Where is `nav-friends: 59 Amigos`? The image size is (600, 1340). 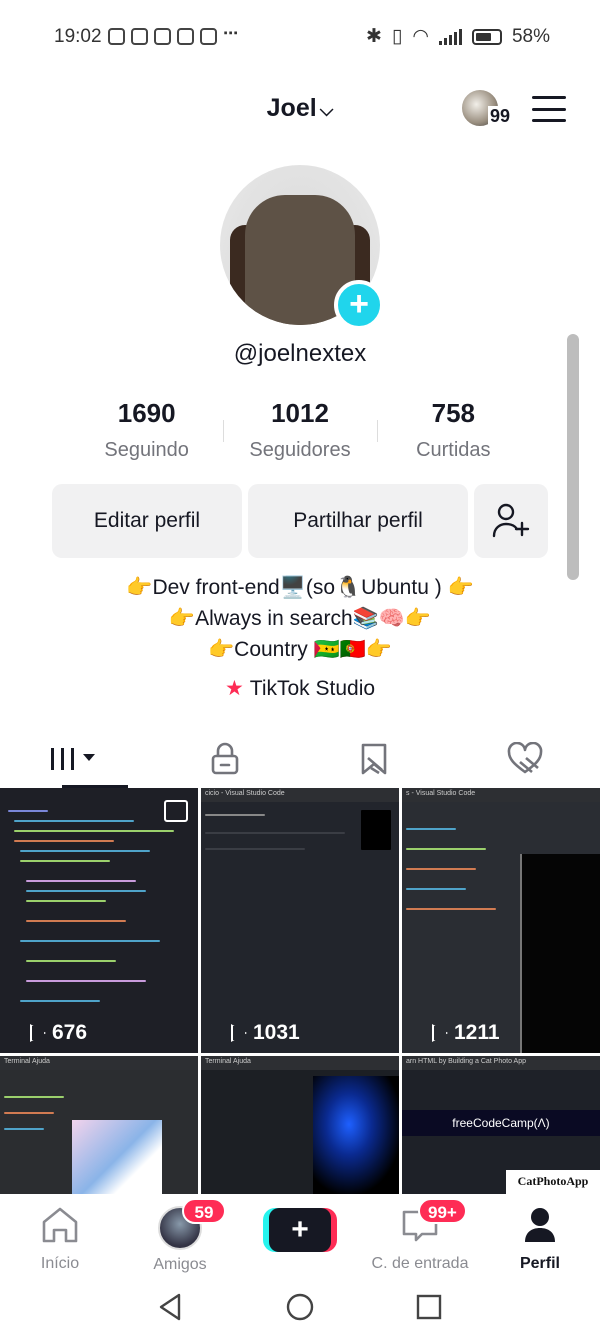 nav-friends: 59 Amigos is located at coordinates (180, 1234).